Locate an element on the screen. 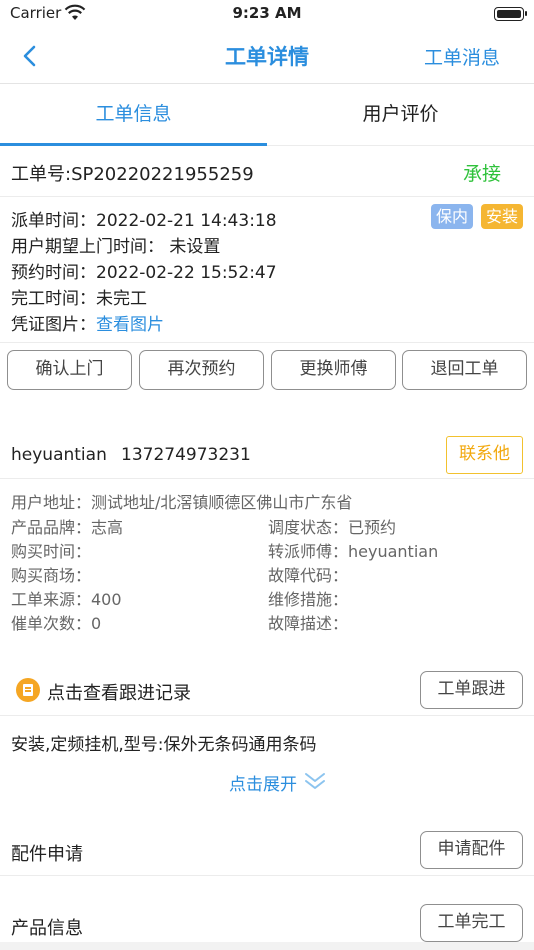  fault-description: 故障描述： is located at coordinates (308, 623).